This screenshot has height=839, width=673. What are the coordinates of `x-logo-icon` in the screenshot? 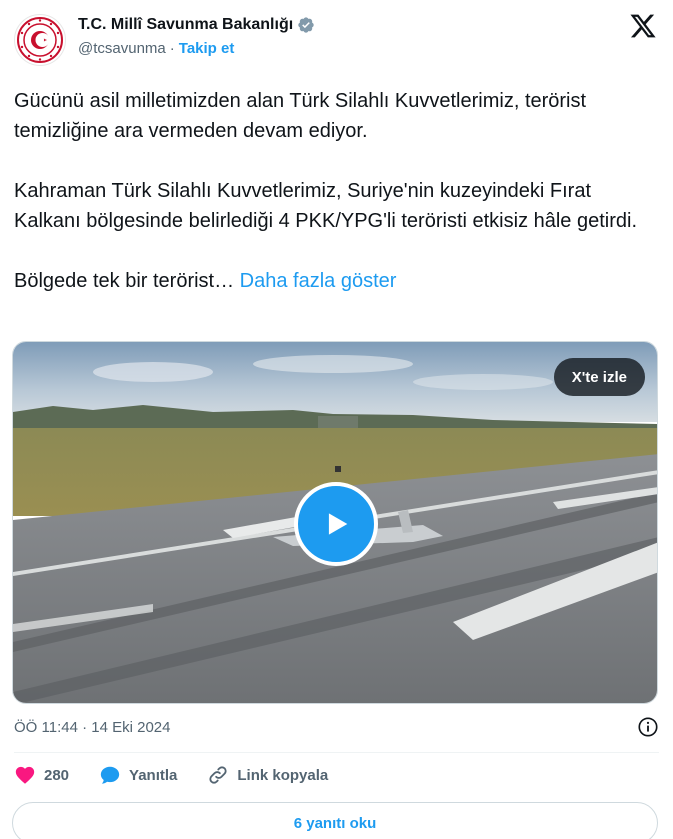 It's located at (643, 26).